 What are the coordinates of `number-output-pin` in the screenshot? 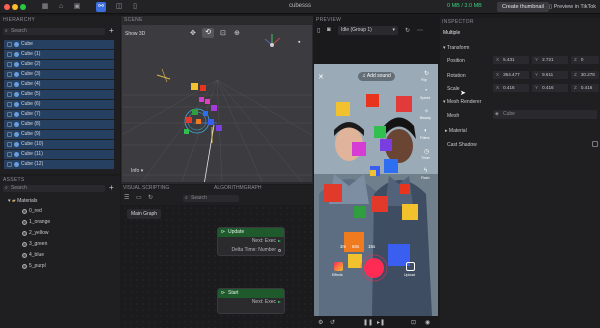 It's located at (279, 250).